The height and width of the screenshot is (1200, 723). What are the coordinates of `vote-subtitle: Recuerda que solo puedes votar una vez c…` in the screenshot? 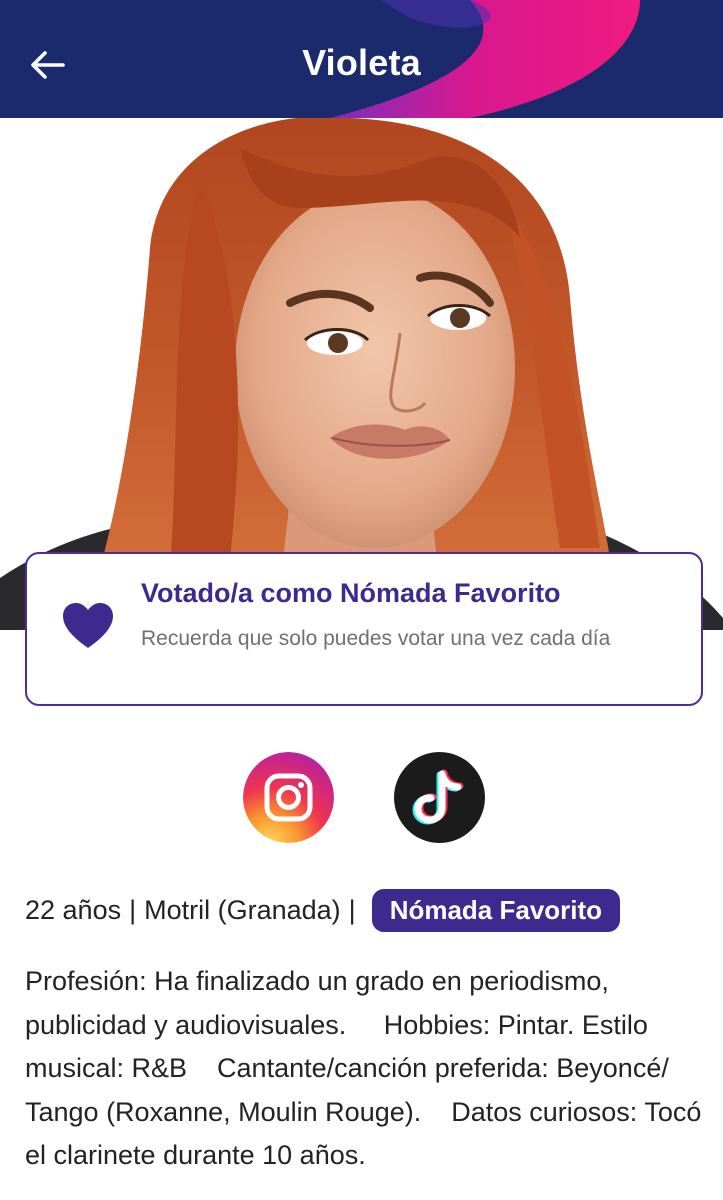 It's located at (376, 638).